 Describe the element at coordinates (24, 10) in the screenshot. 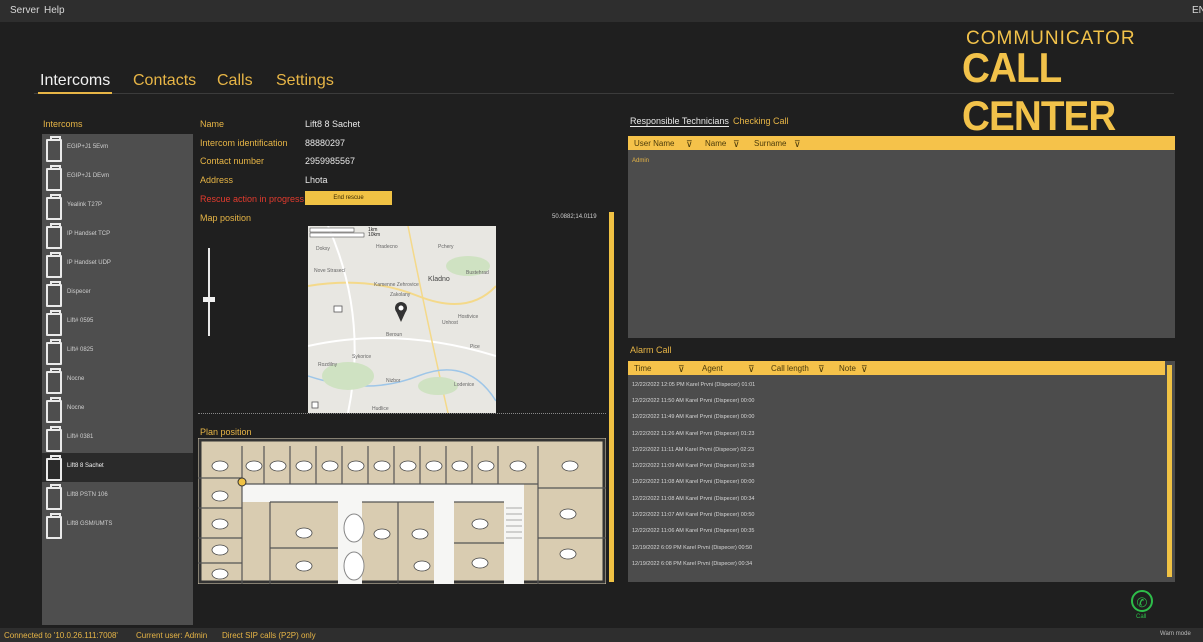

I see `menu-server: Server` at that location.